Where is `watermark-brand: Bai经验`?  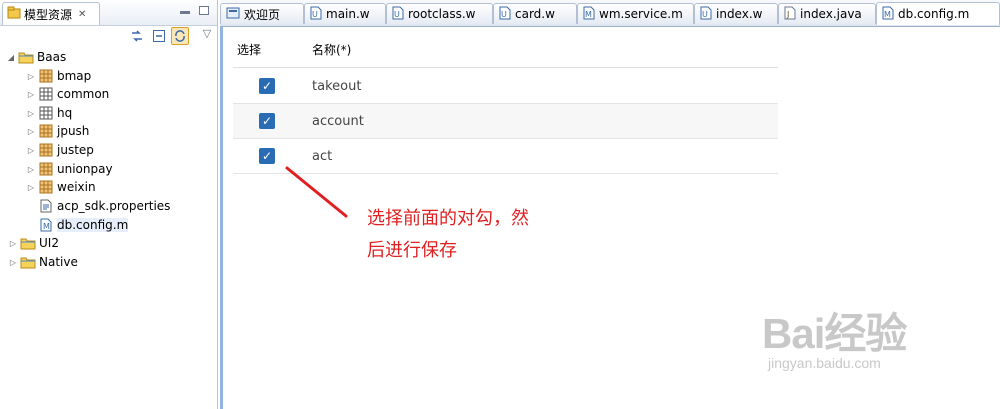
watermark-brand: Bai经验 is located at coordinates (834, 333).